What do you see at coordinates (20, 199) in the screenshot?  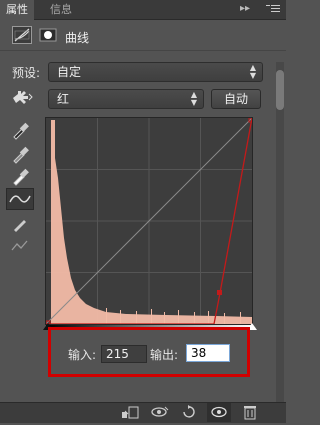 I see `curve-point-tool-icon` at bounding box center [20, 199].